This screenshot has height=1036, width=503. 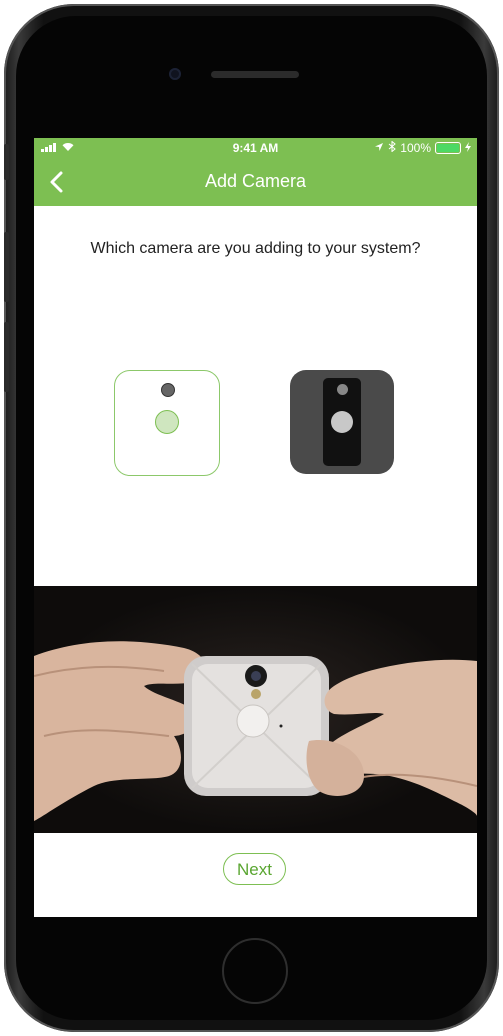 I want to click on home-button, so click(x=255, y=971).